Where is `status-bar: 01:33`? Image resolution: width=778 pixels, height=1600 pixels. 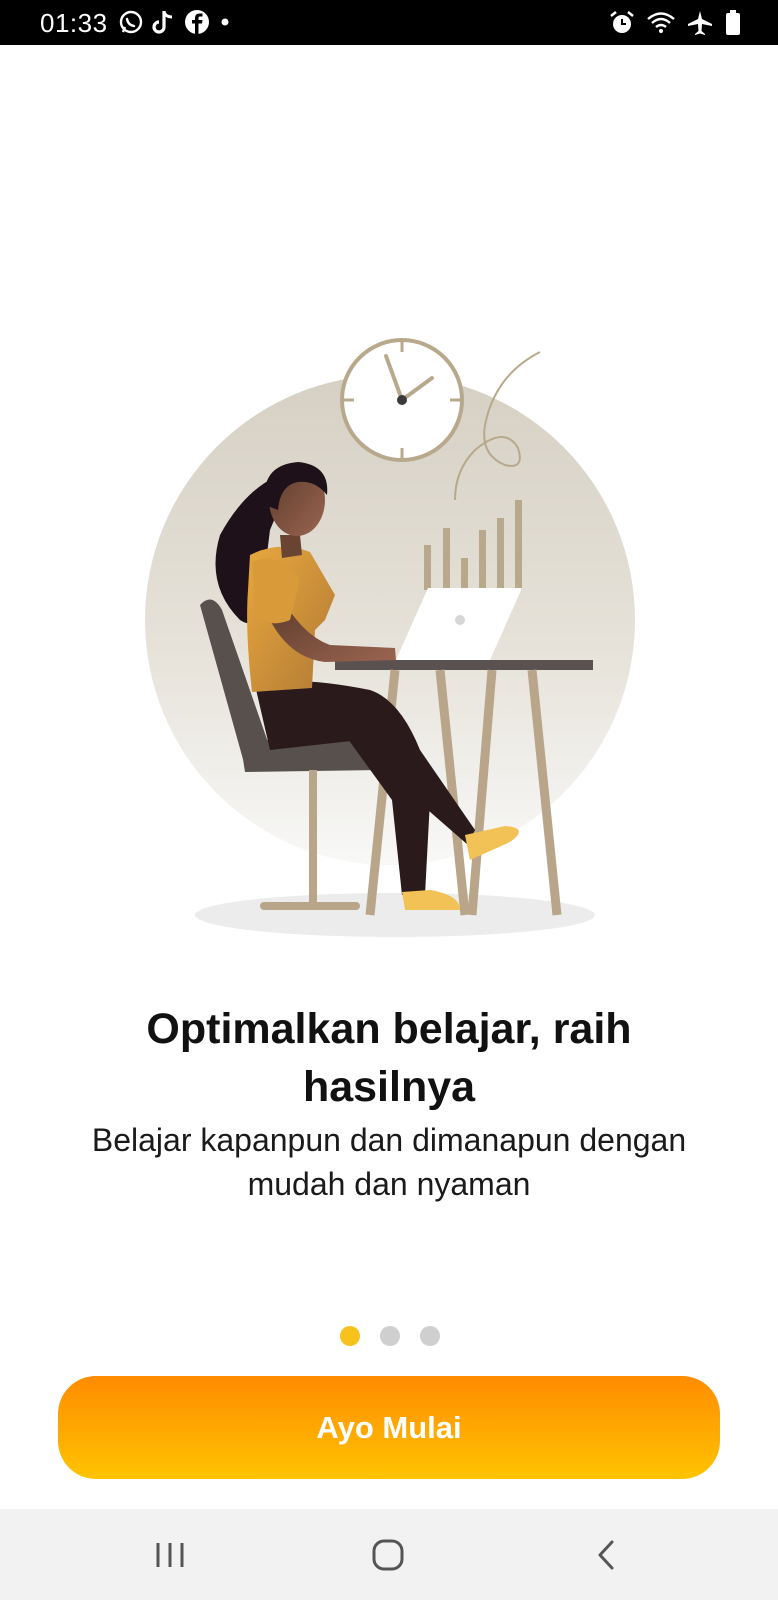
status-bar: 01:33 is located at coordinates (389, 22).